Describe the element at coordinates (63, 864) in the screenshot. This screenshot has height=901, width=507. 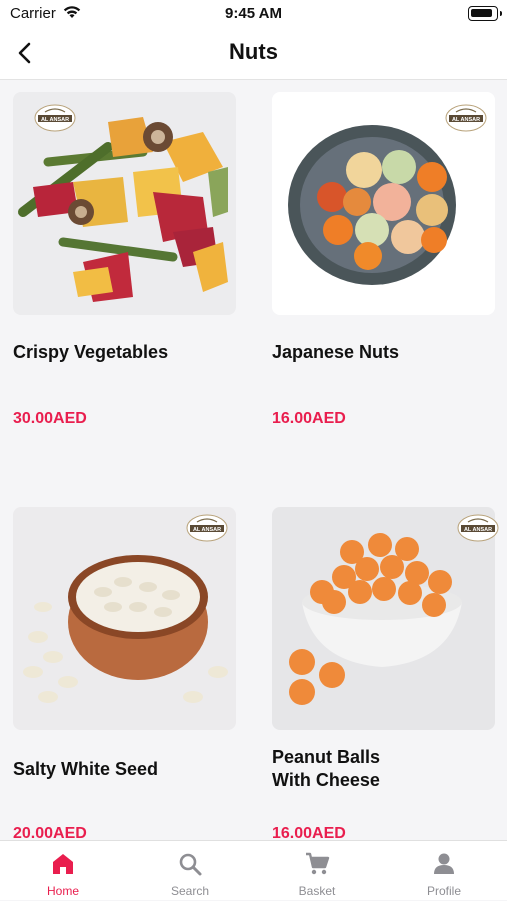
I see `home-icon` at that location.